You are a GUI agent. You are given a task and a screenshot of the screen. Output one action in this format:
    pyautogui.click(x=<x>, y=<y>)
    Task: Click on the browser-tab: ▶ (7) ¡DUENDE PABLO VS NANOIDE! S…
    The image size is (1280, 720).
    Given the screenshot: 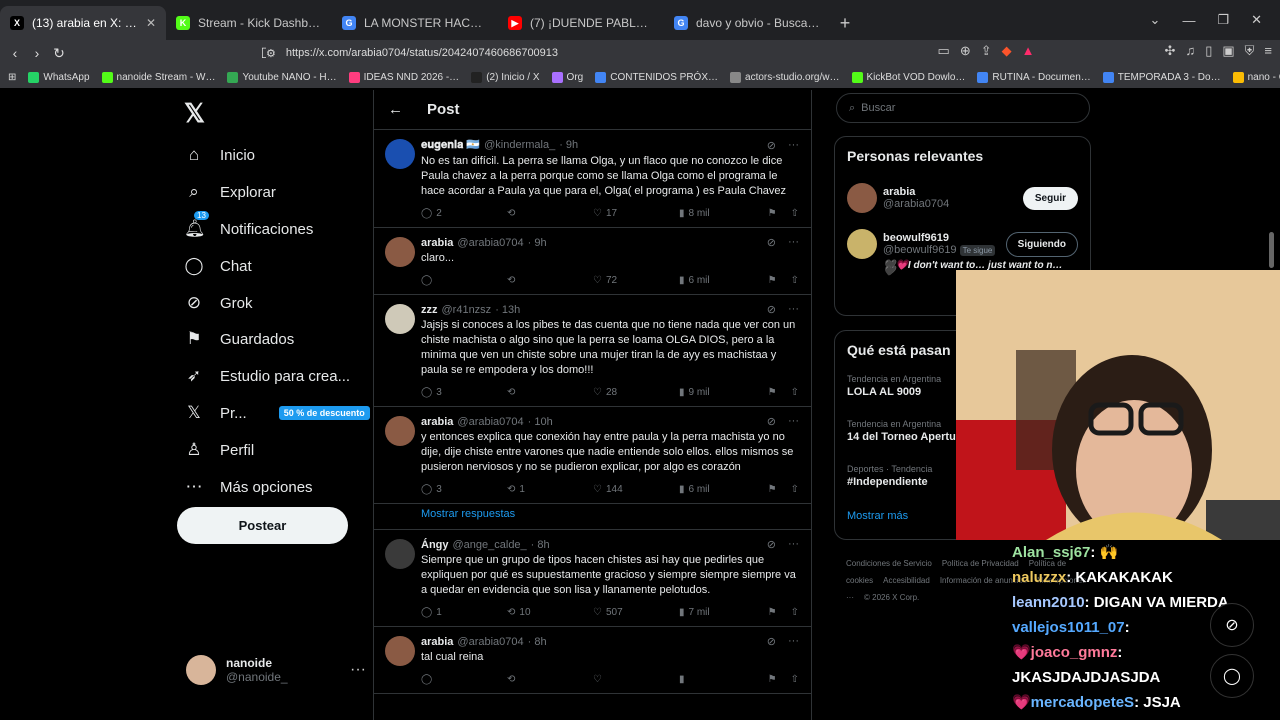 What is the action you would take?
    pyautogui.click(x=581, y=23)
    